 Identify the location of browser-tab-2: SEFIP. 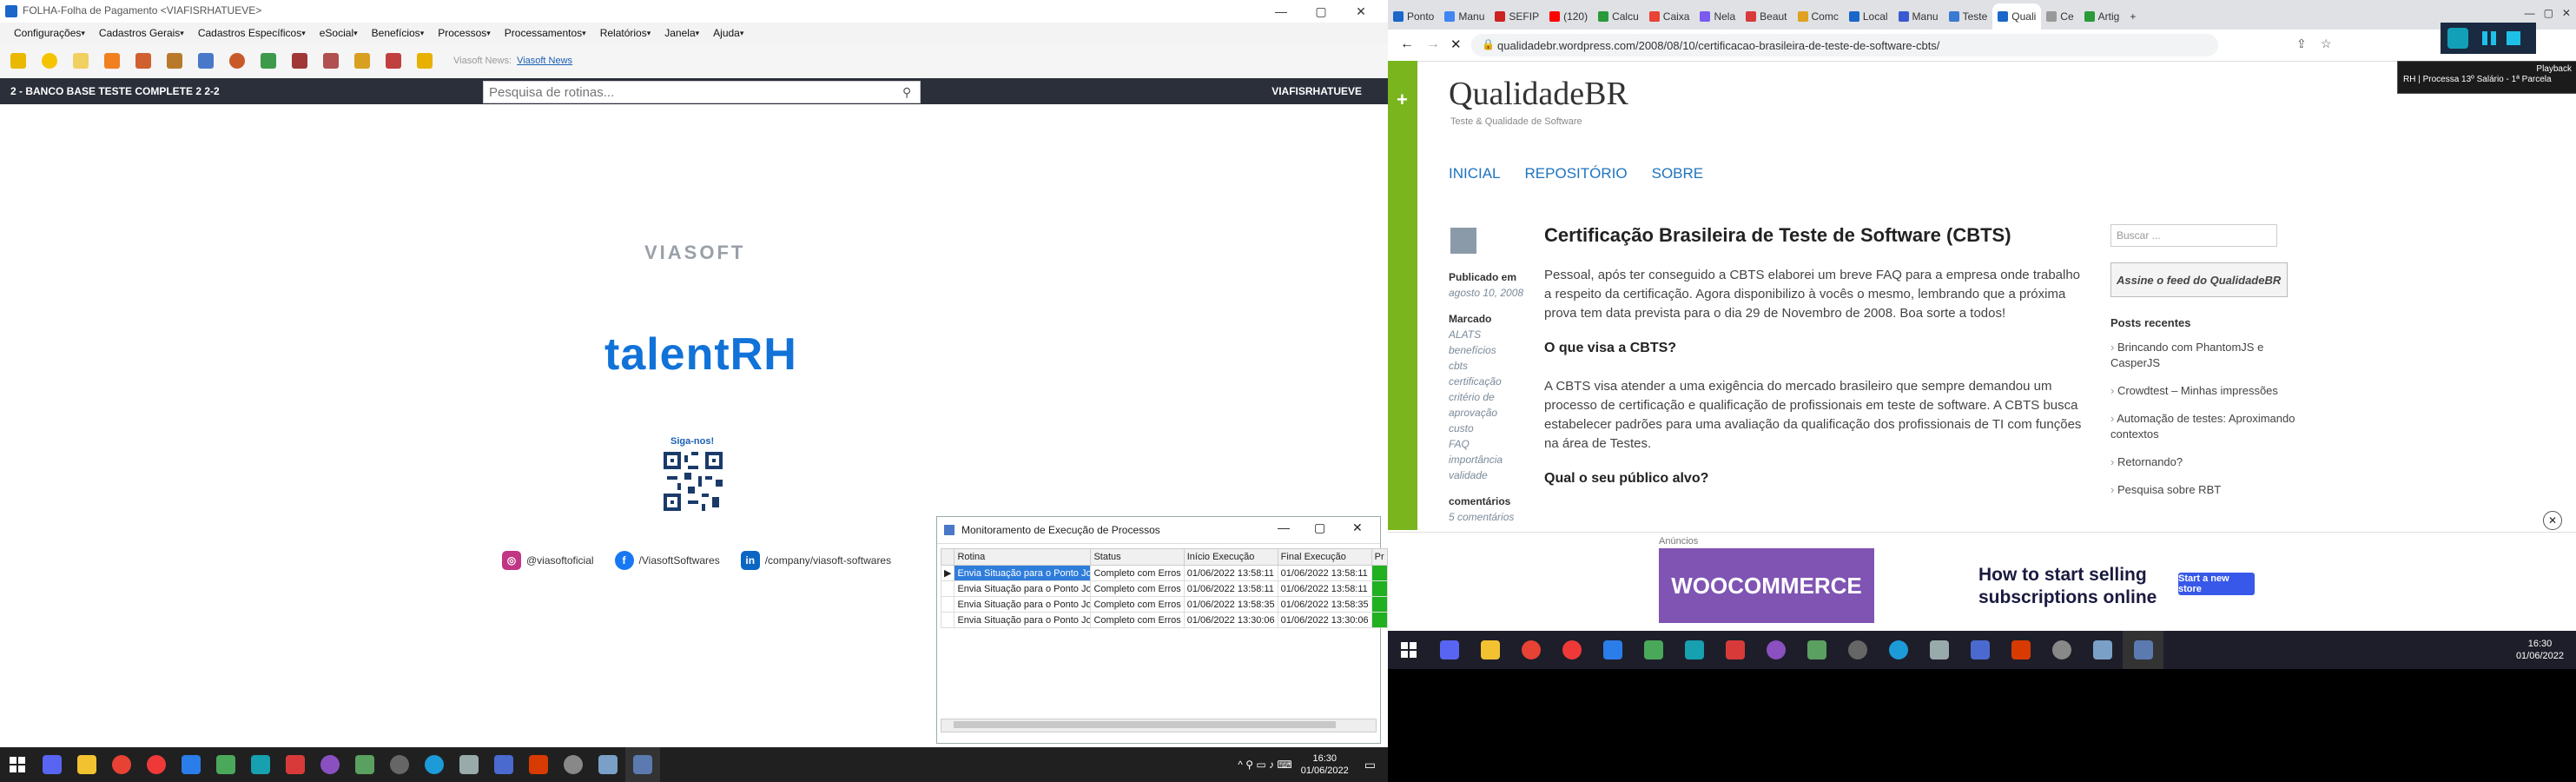
(1516, 17).